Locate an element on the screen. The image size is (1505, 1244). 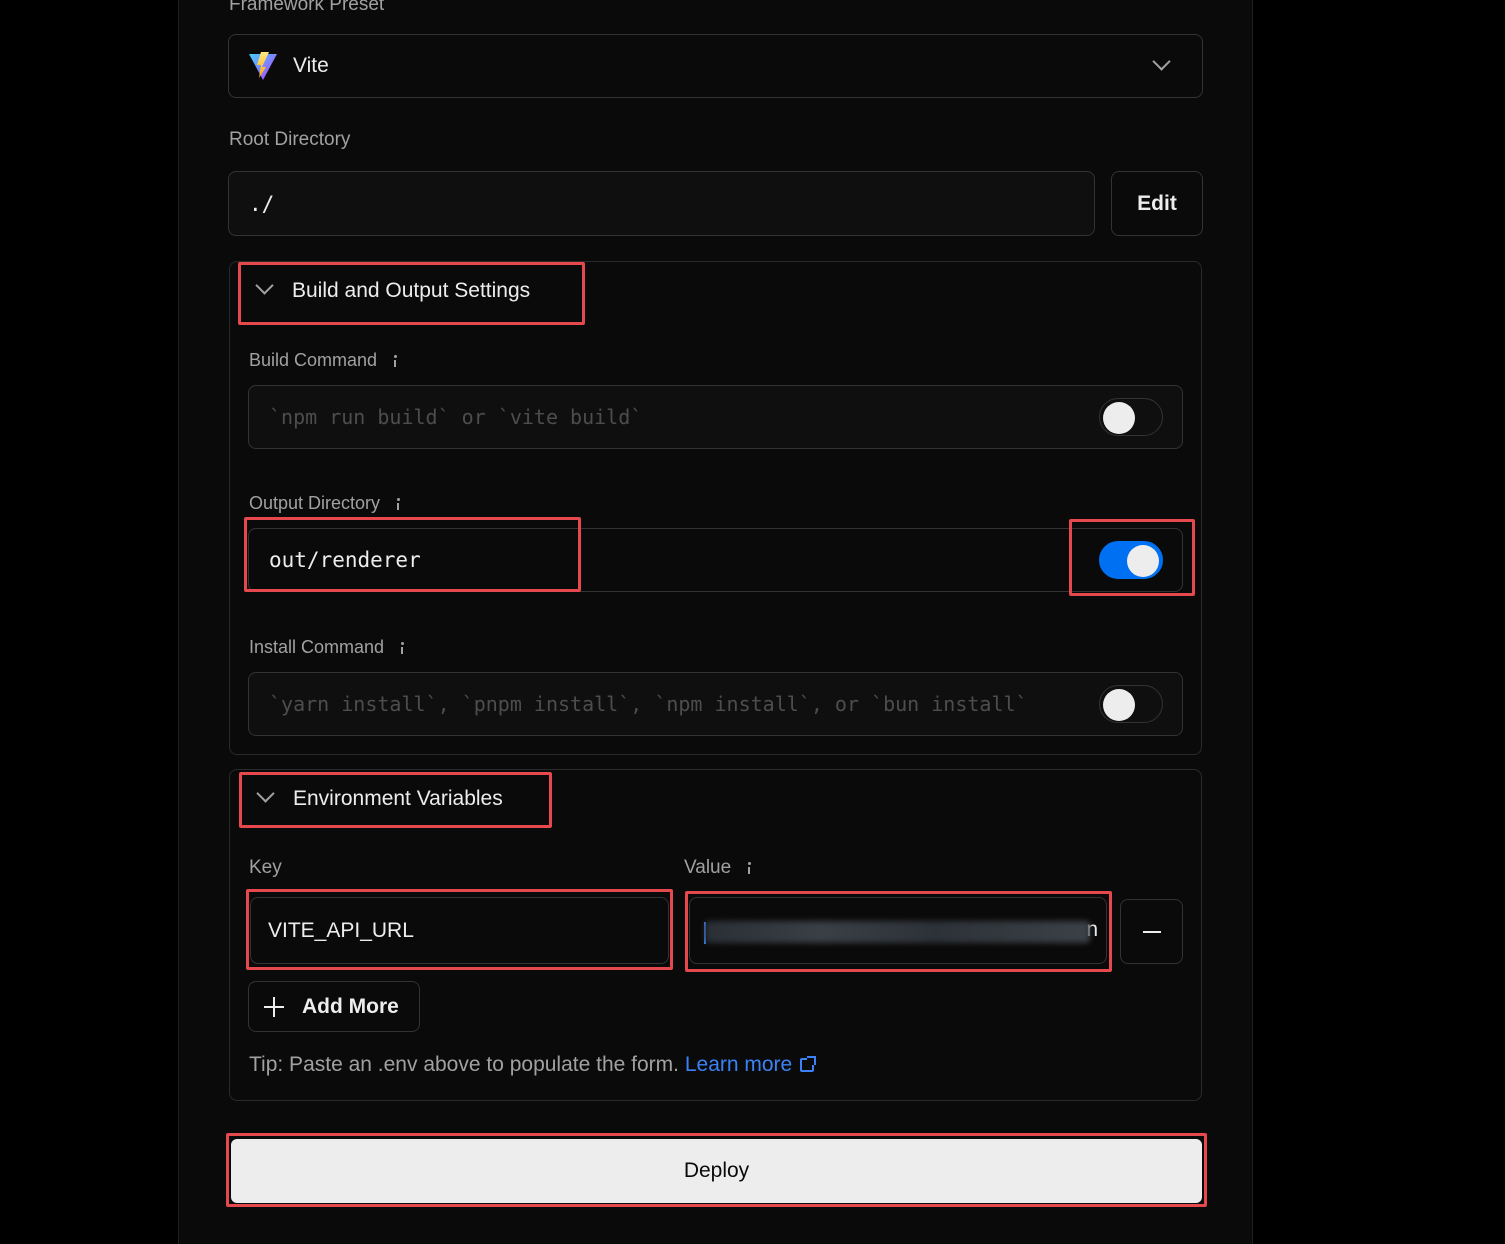
redacted-value is located at coordinates (897, 932).